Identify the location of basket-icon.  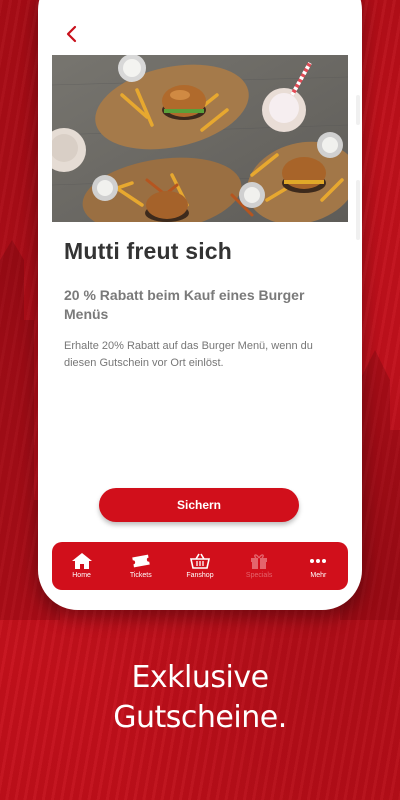
(199, 561).